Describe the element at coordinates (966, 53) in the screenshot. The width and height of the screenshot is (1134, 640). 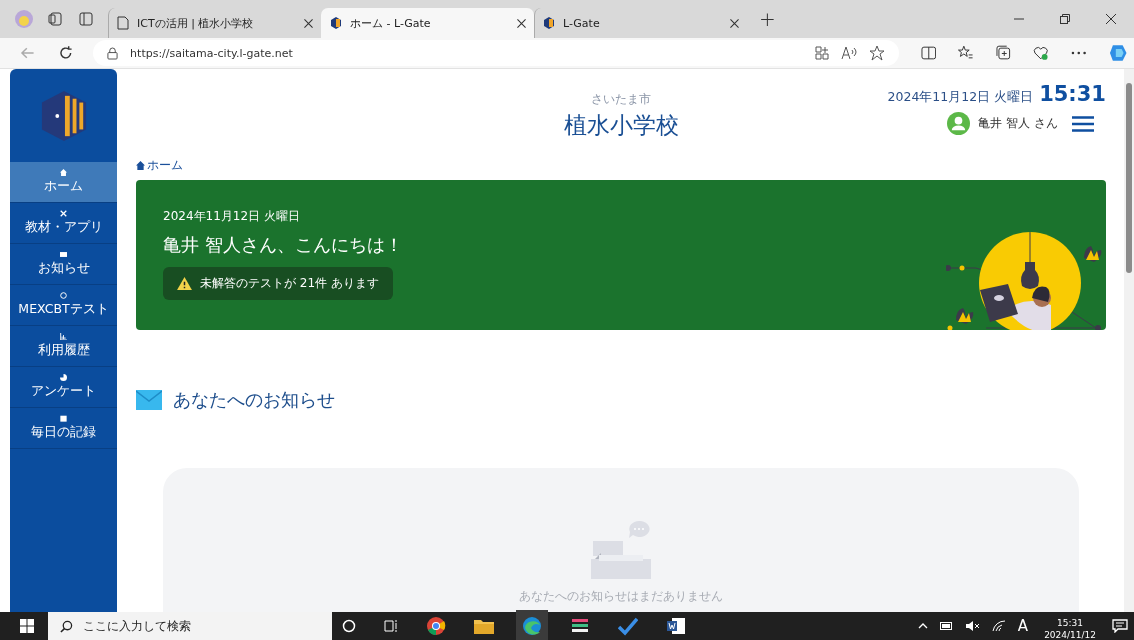
I see `favorites-icon` at that location.